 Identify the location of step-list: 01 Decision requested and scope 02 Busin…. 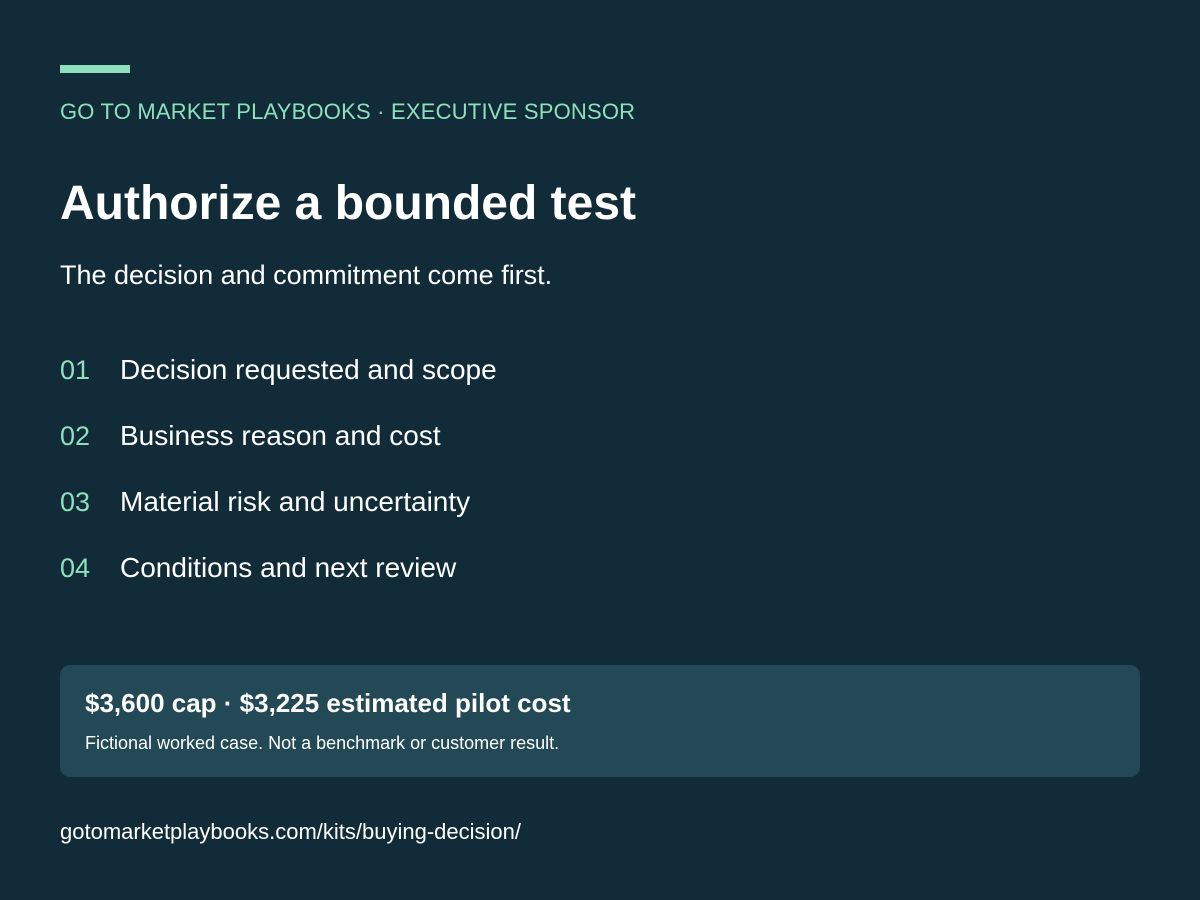
(278, 486).